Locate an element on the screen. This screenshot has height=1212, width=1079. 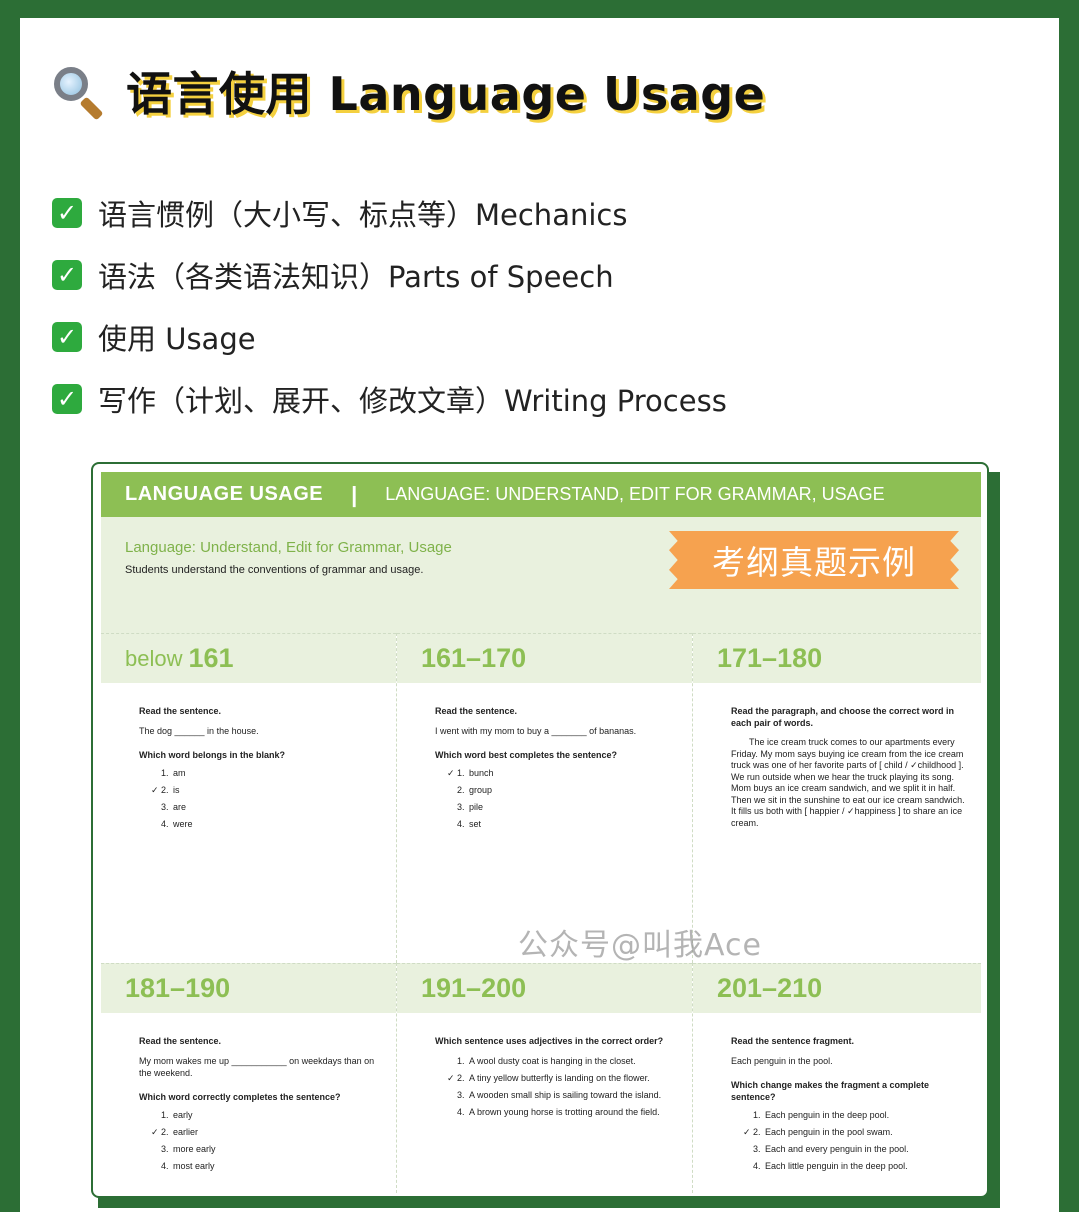
document-header-left: LANGUAGE USAGE is located at coordinates (224, 494).